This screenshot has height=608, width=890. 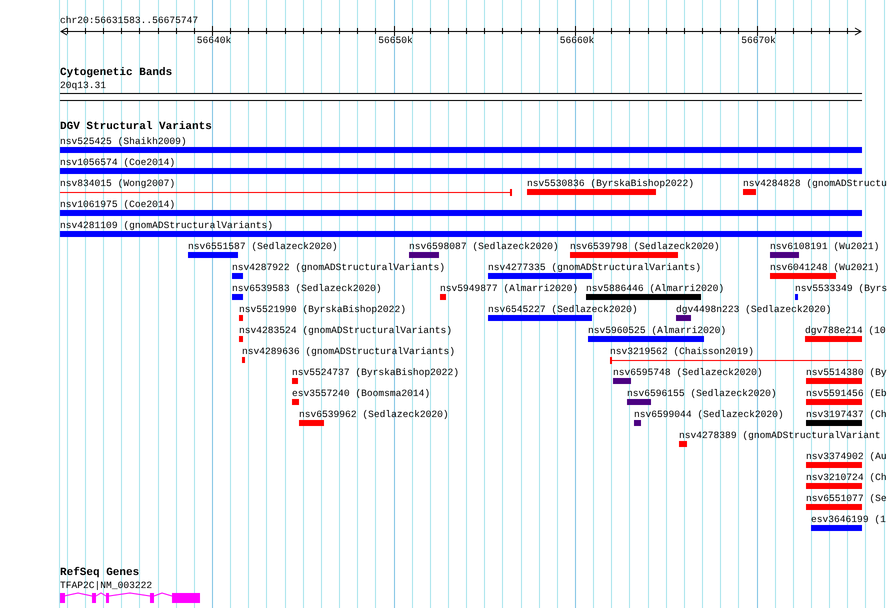 I want to click on variant-label: nsv3197437 (Ch, so click(x=846, y=414).